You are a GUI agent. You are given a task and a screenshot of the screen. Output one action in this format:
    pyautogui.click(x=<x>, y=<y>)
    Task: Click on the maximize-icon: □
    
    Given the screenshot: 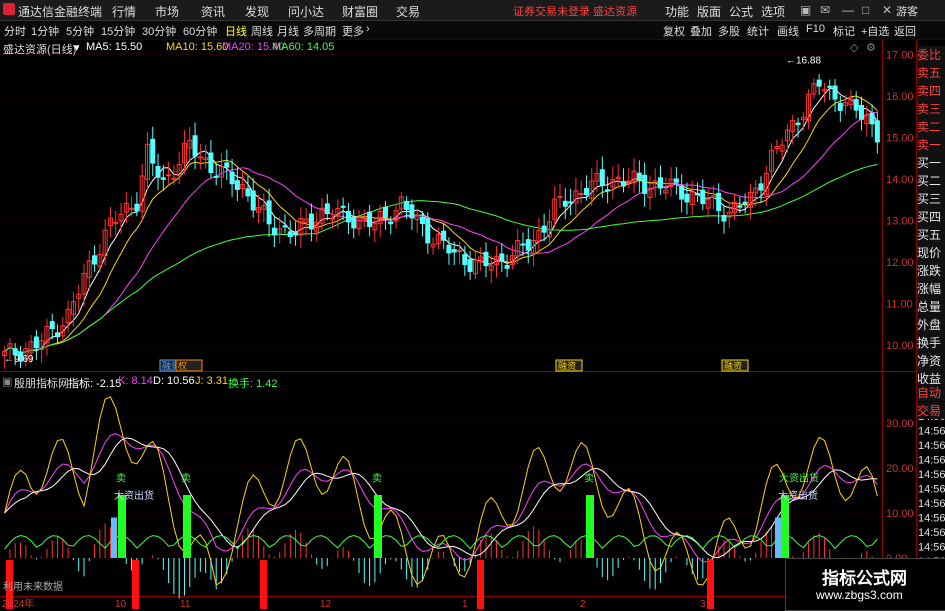 What is the action you would take?
    pyautogui.click(x=865, y=10)
    